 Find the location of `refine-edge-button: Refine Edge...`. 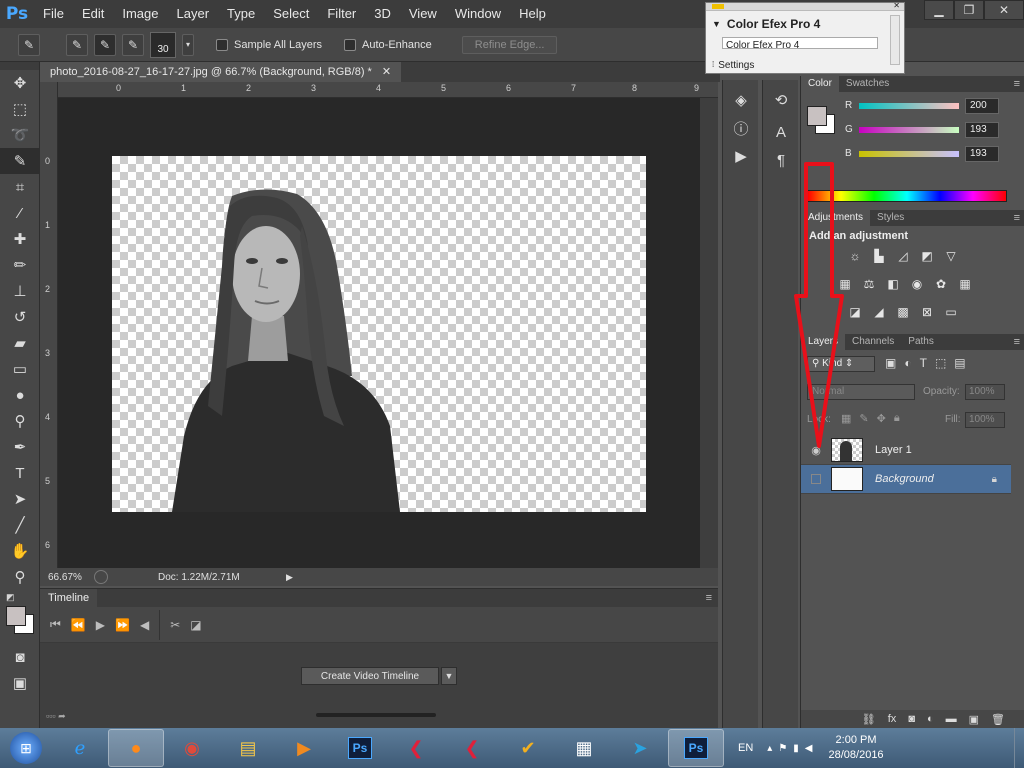

refine-edge-button: Refine Edge... is located at coordinates (509, 44).